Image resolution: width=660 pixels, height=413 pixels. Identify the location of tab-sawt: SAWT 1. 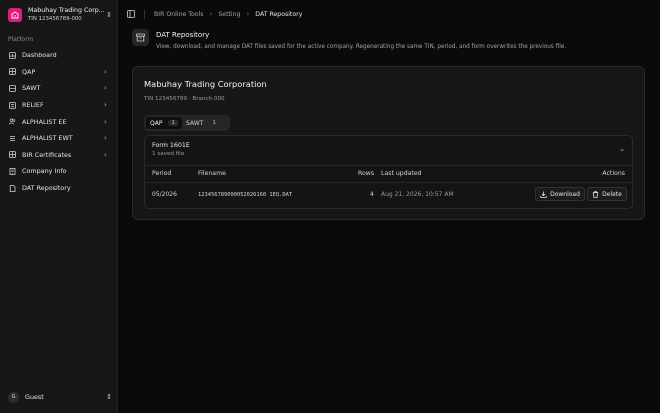
(201, 123).